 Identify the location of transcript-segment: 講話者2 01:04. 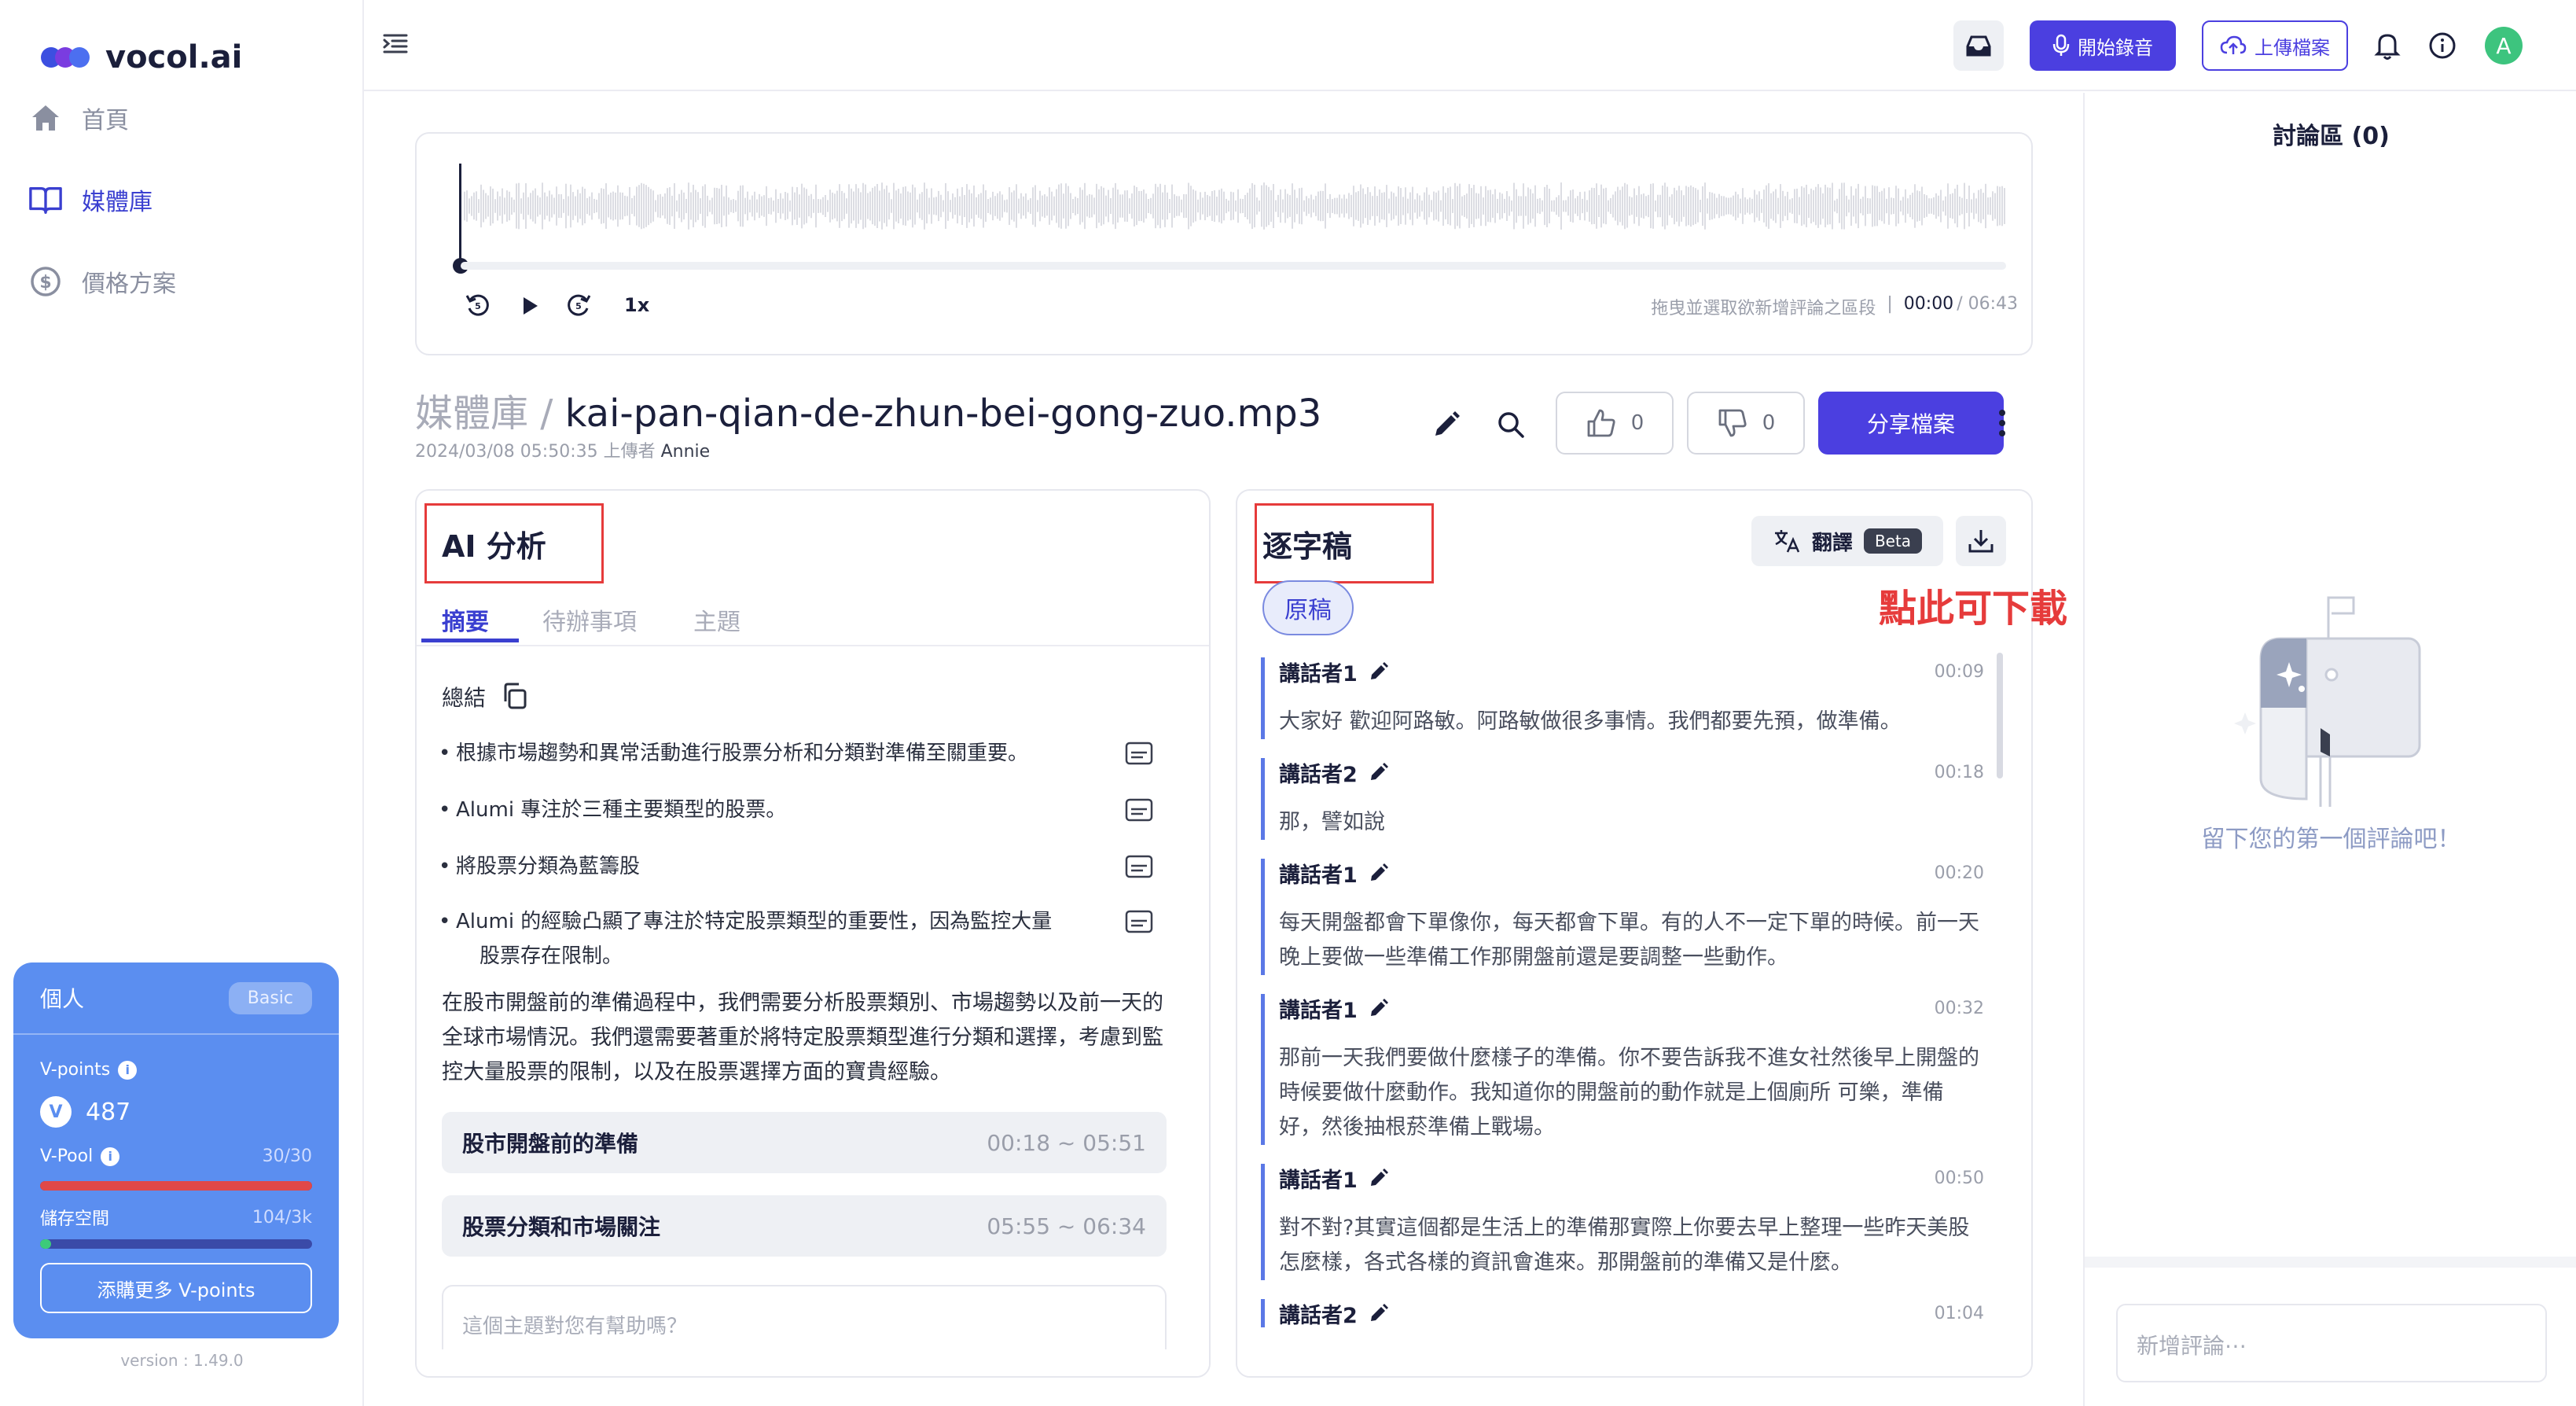
(1622, 1313).